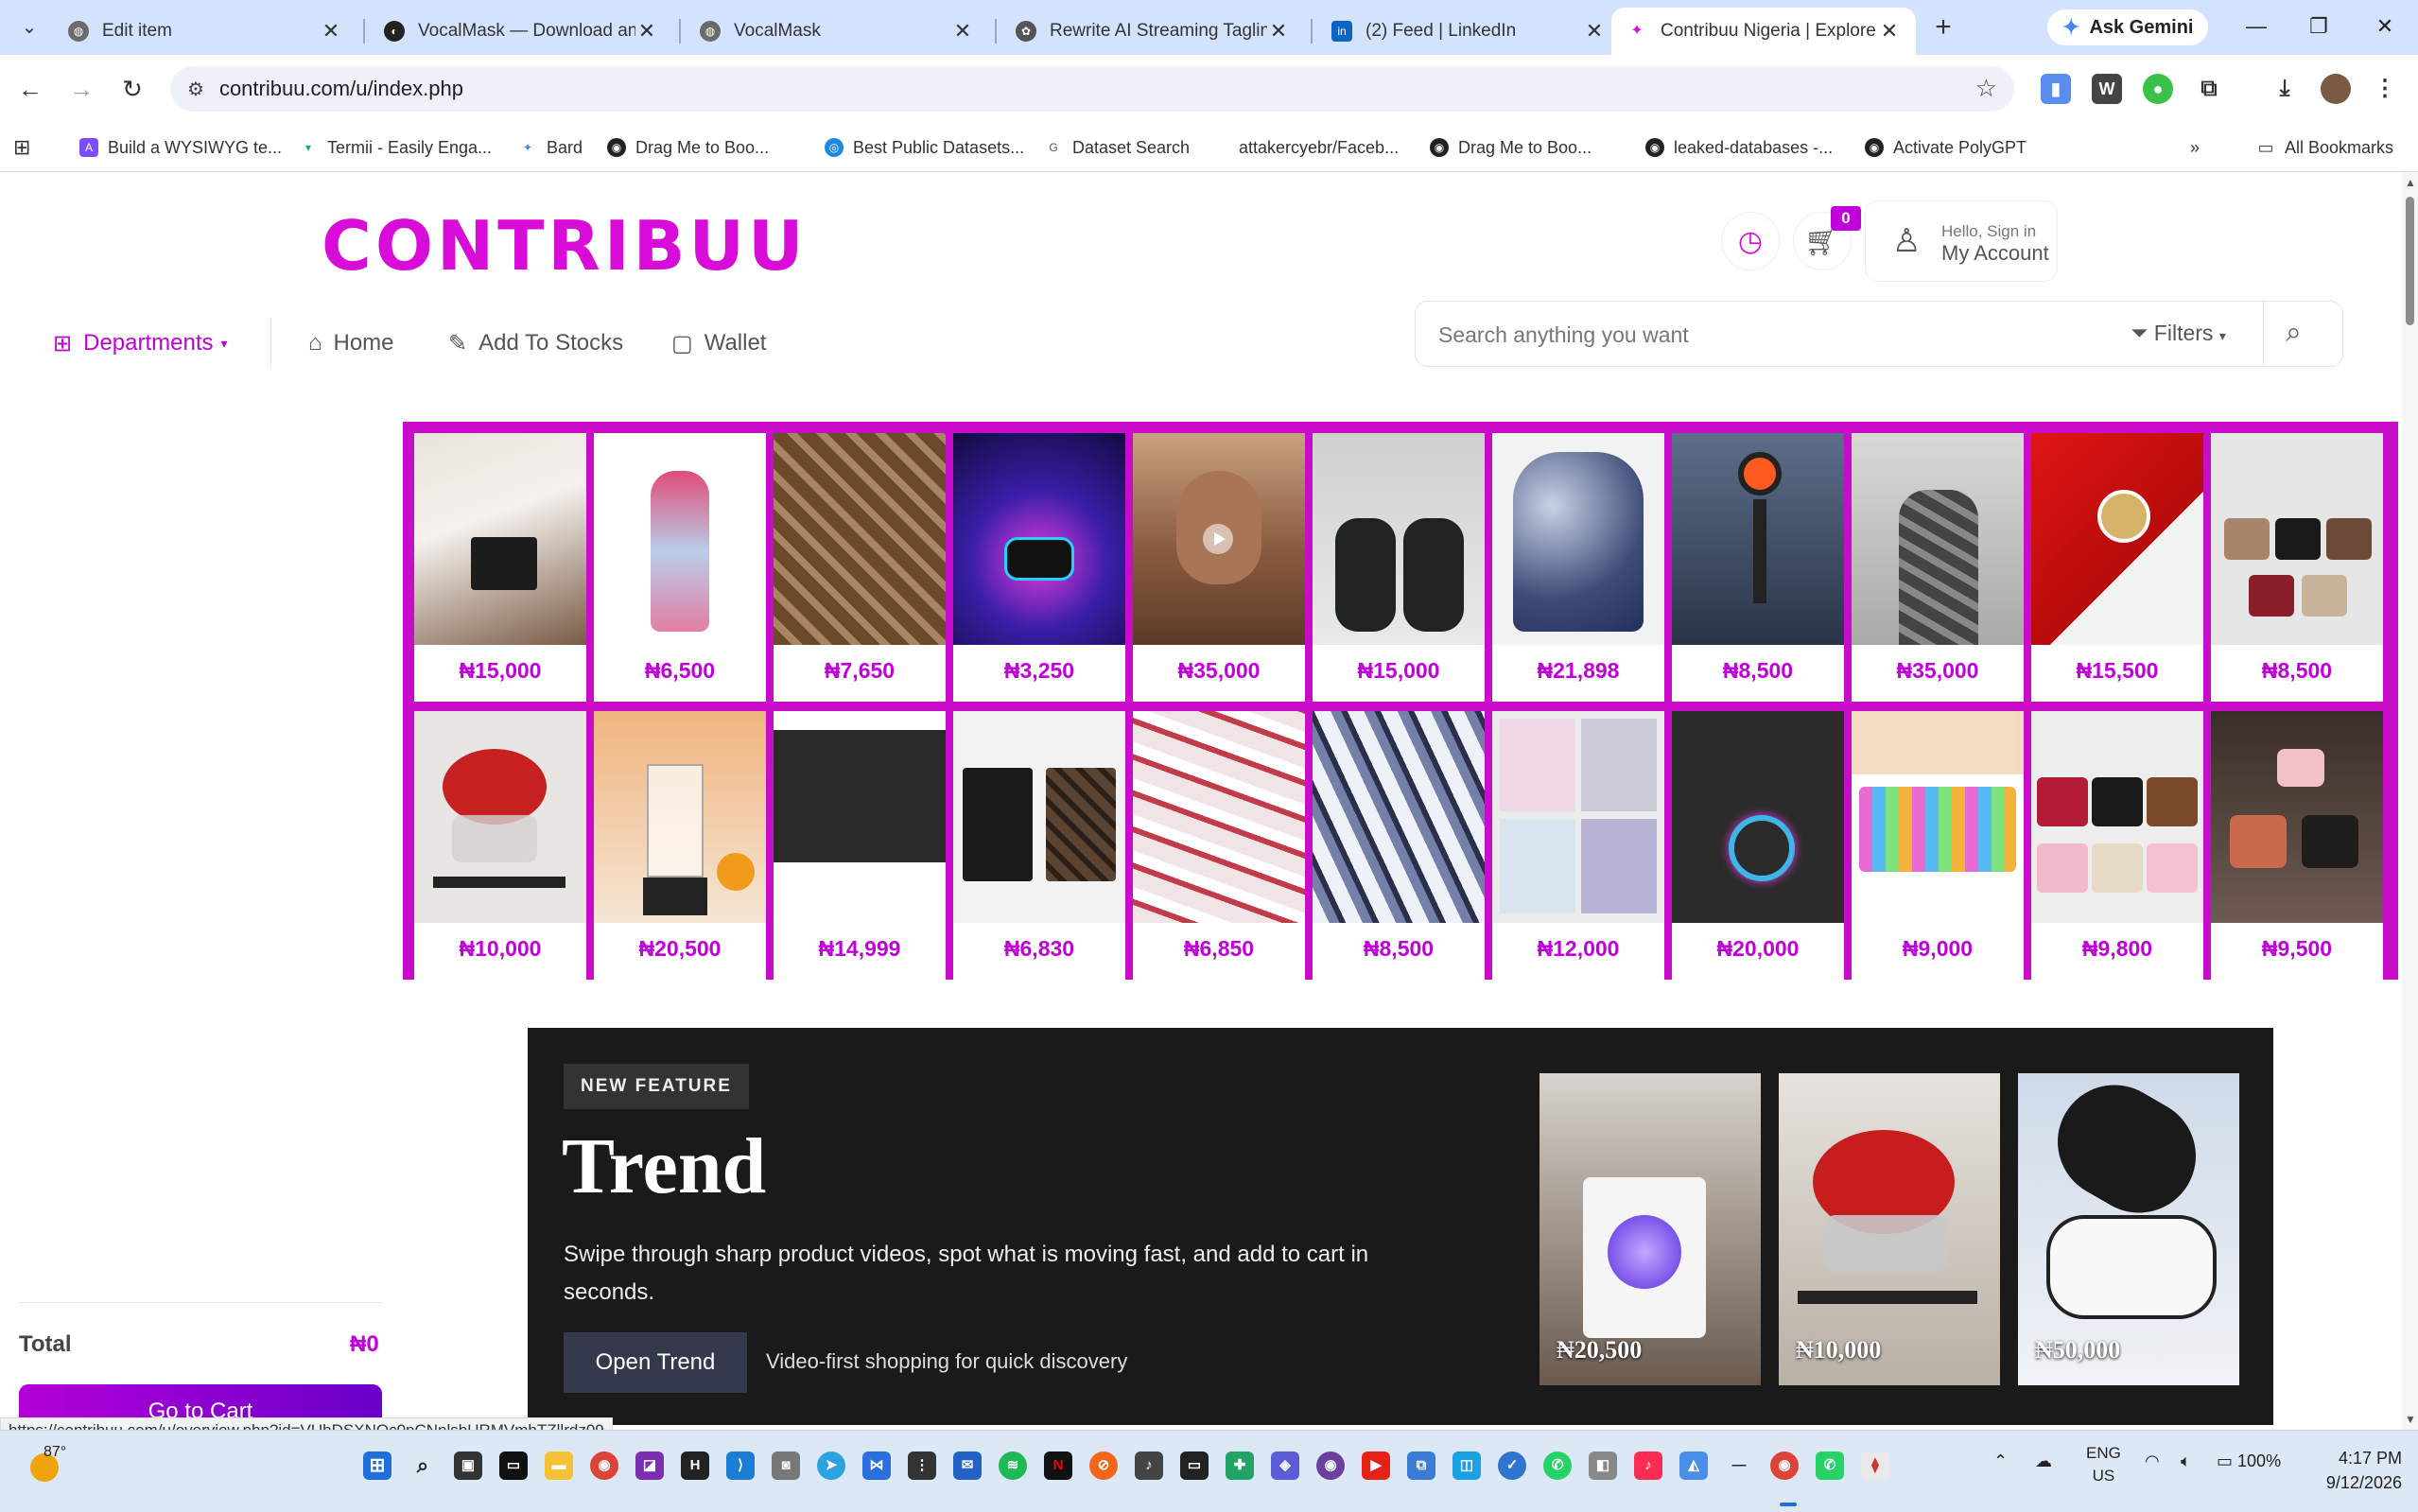 The image size is (2418, 1512). I want to click on sheets-icon: ✚, so click(1240, 1465).